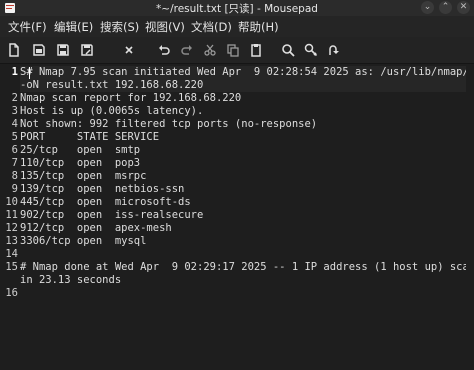 The width and height of the screenshot is (474, 370). What do you see at coordinates (14, 111) in the screenshot?
I see `line-number: 3` at bounding box center [14, 111].